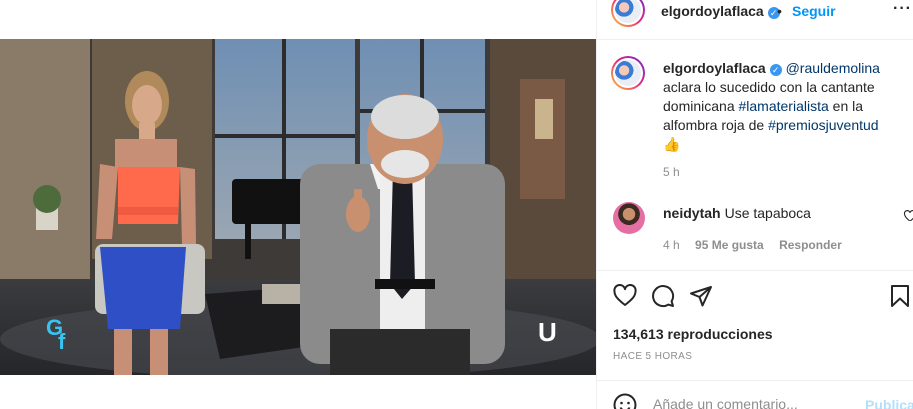  What do you see at coordinates (628, 73) in the screenshot?
I see `caption-avatar` at bounding box center [628, 73].